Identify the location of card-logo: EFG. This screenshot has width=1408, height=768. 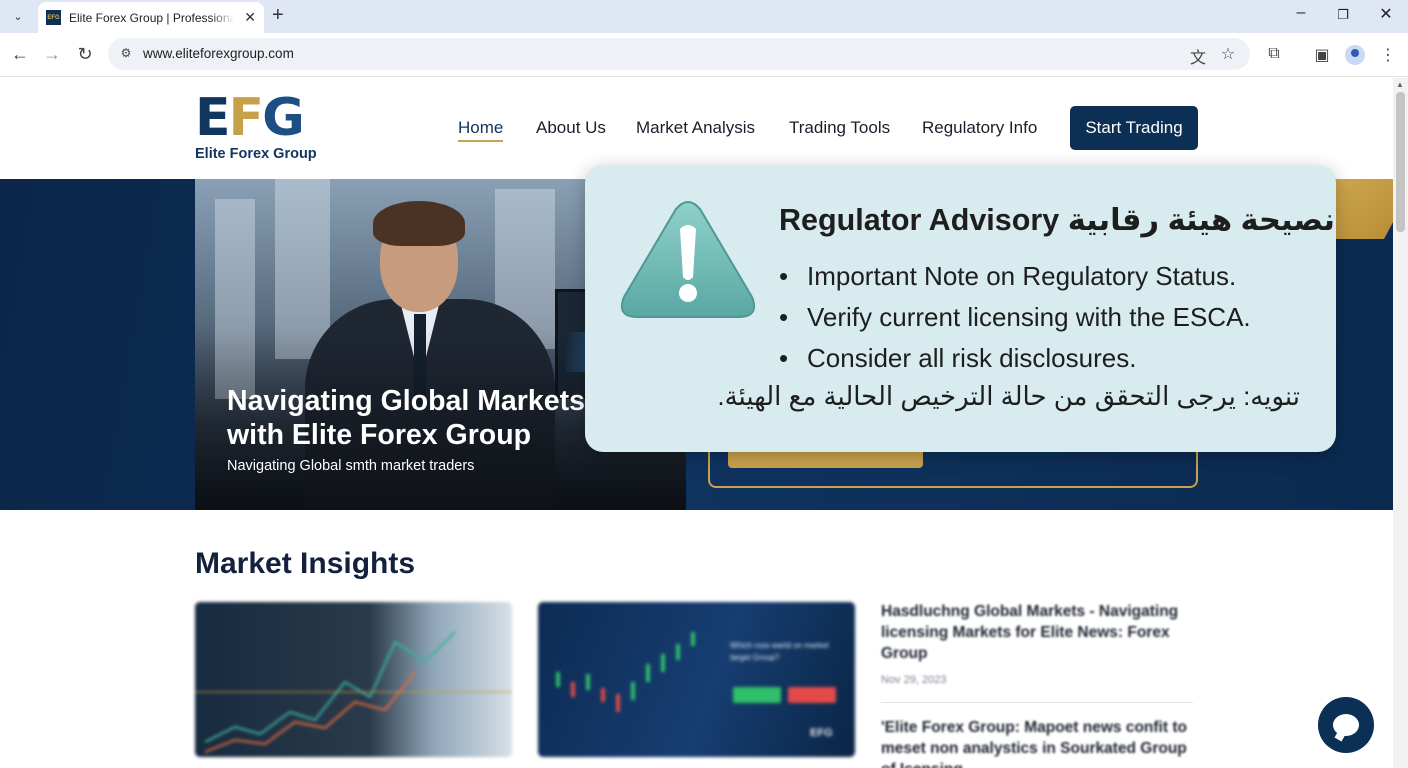
(821, 733).